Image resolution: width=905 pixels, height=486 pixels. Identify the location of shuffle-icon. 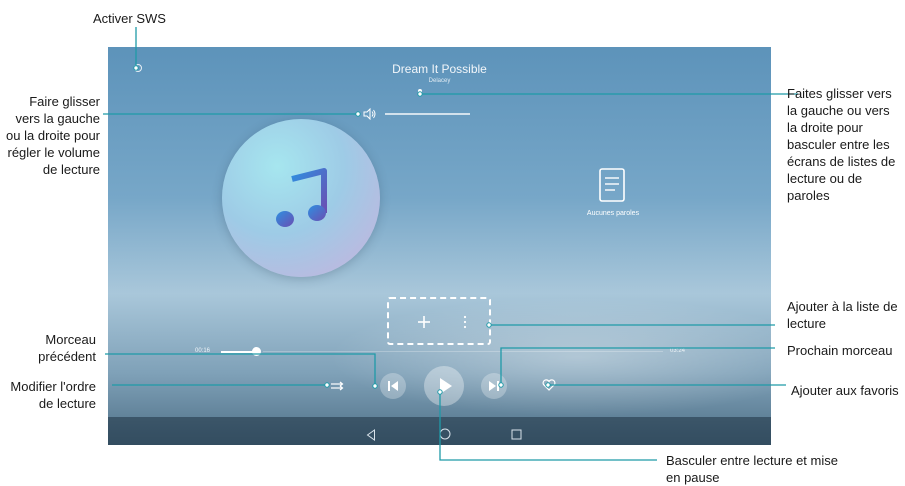
(337, 386).